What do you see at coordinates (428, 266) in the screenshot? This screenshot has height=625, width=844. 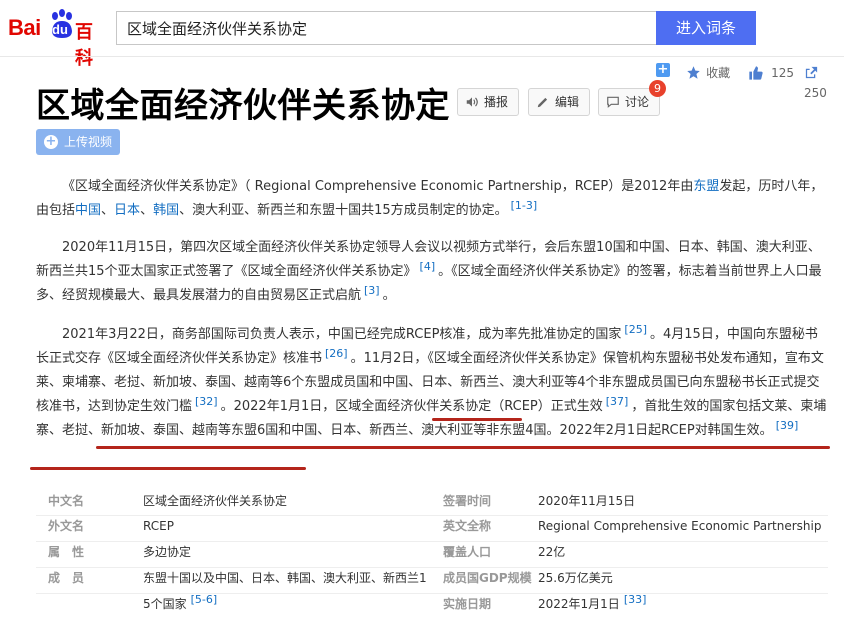 I see `citation-link: [4]` at bounding box center [428, 266].